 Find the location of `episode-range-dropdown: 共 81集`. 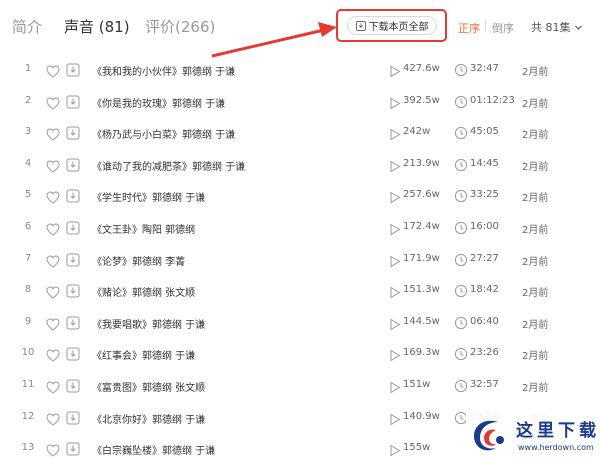

episode-range-dropdown: 共 81集 is located at coordinates (557, 27).